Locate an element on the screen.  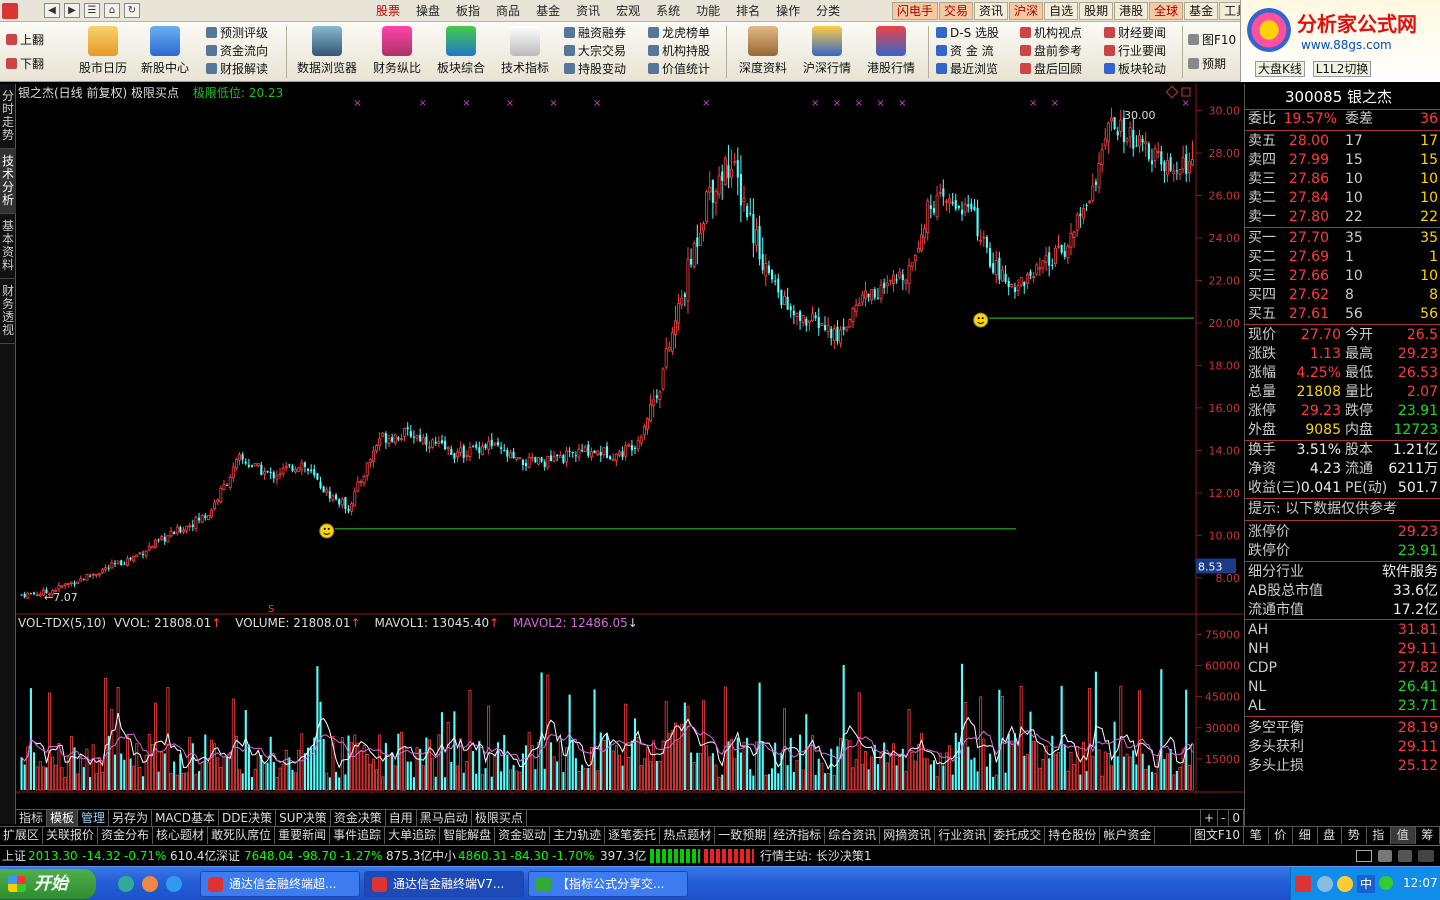
market-kline-button: 大盘K线 is located at coordinates (1280, 69).